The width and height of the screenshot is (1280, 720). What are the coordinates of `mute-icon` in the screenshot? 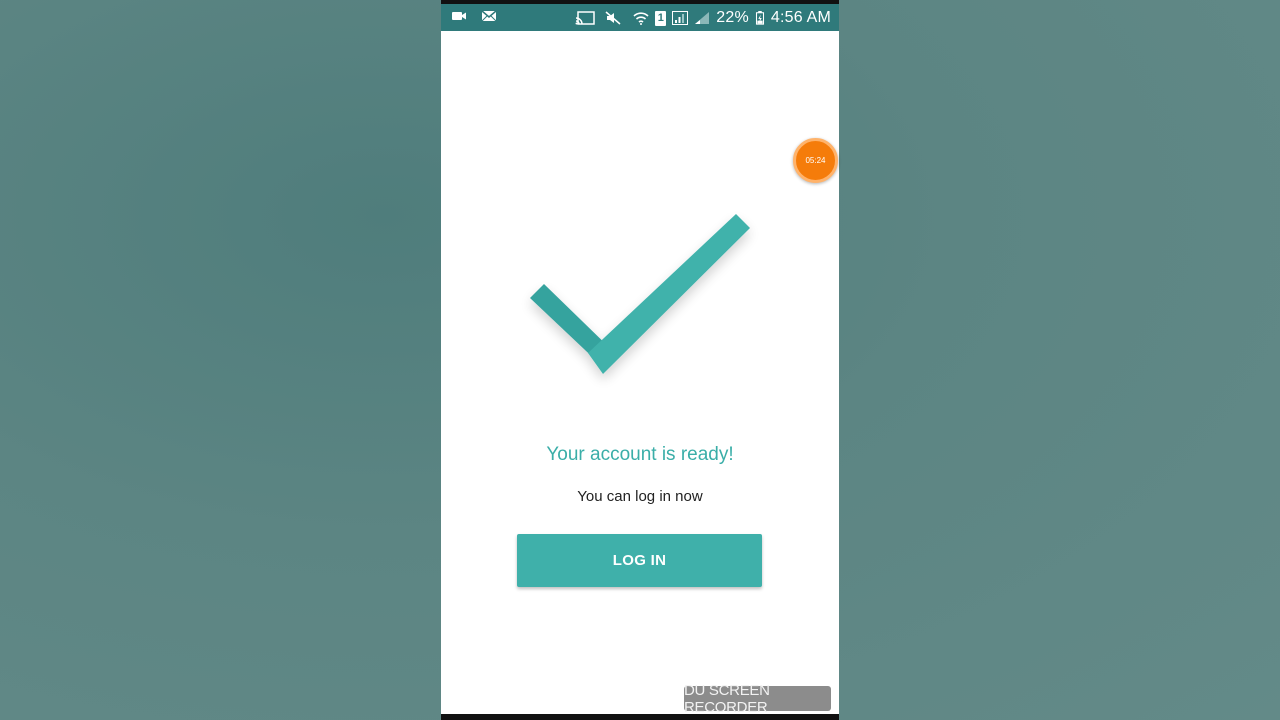 It's located at (613, 18).